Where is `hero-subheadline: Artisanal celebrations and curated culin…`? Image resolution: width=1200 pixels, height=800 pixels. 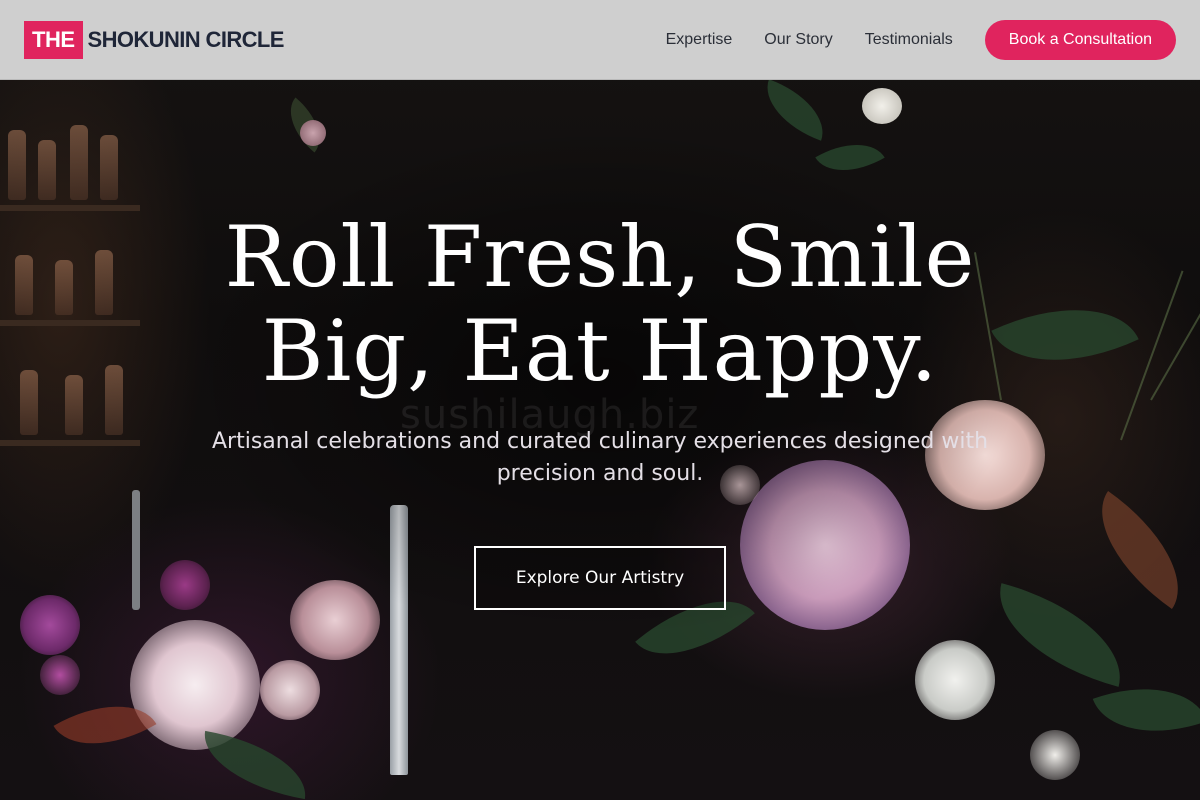 hero-subheadline: Artisanal celebrations and curated culin… is located at coordinates (600, 457).